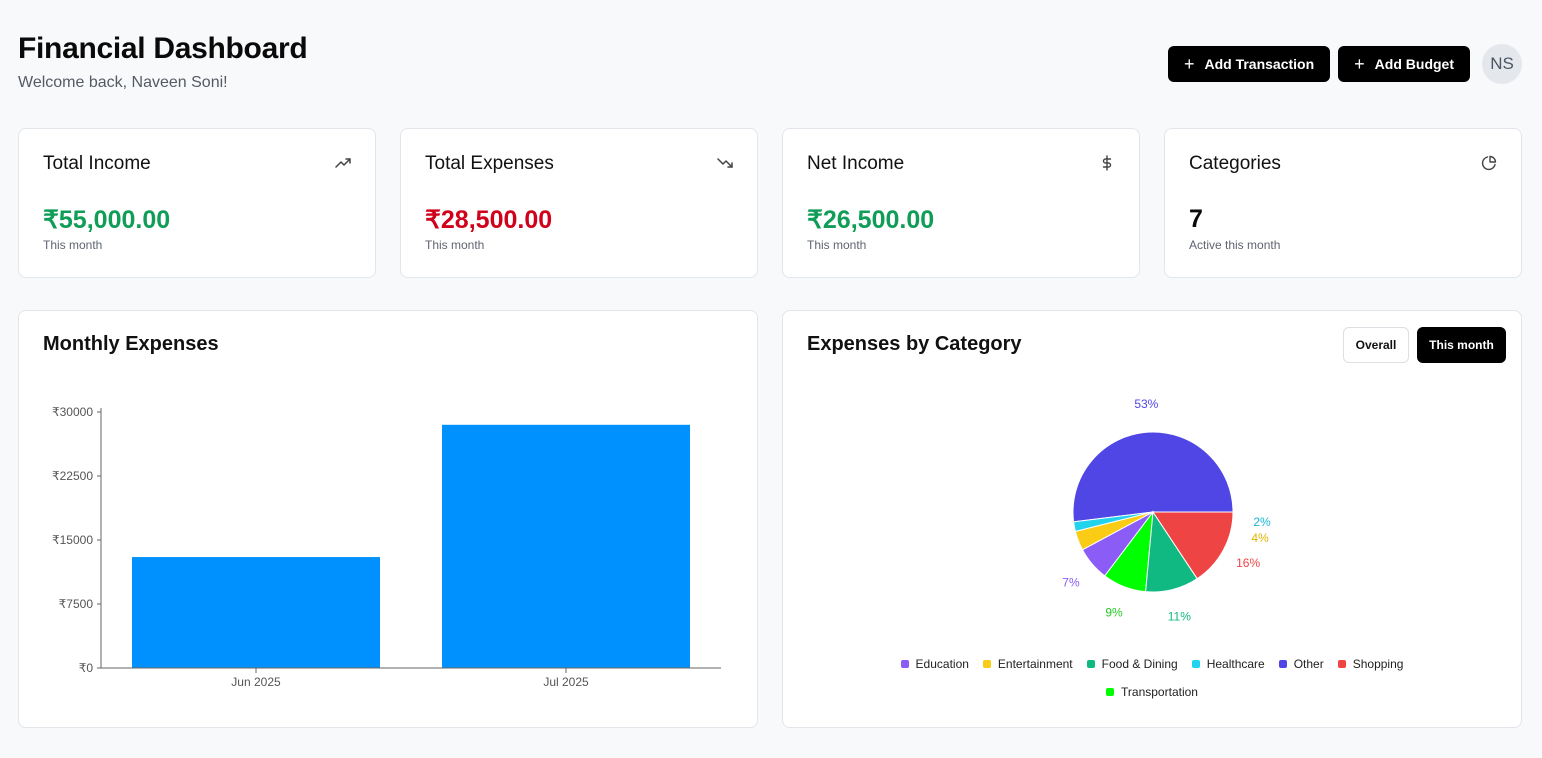  Describe the element at coordinates (1153, 477) in the screenshot. I see `pie-slice-other` at that location.